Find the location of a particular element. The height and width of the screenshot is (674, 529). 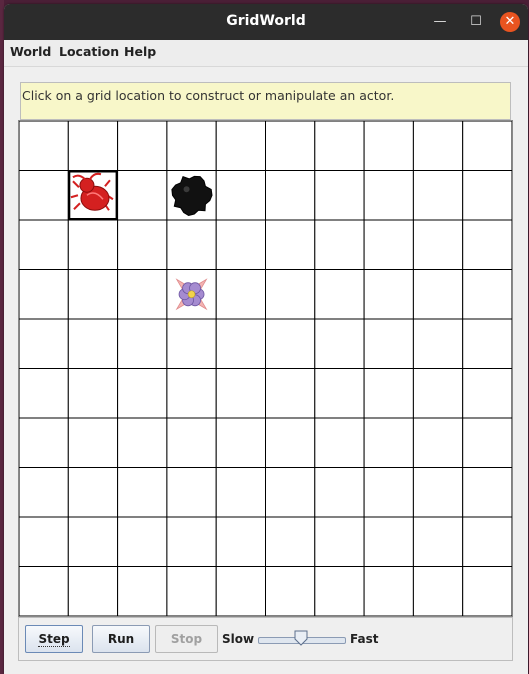

menu-world: World is located at coordinates (30, 51).